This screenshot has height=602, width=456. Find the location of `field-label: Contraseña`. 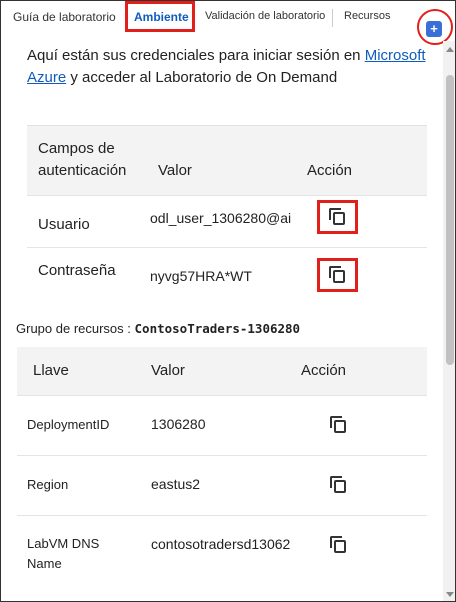

field-label: Contraseña is located at coordinates (77, 270).